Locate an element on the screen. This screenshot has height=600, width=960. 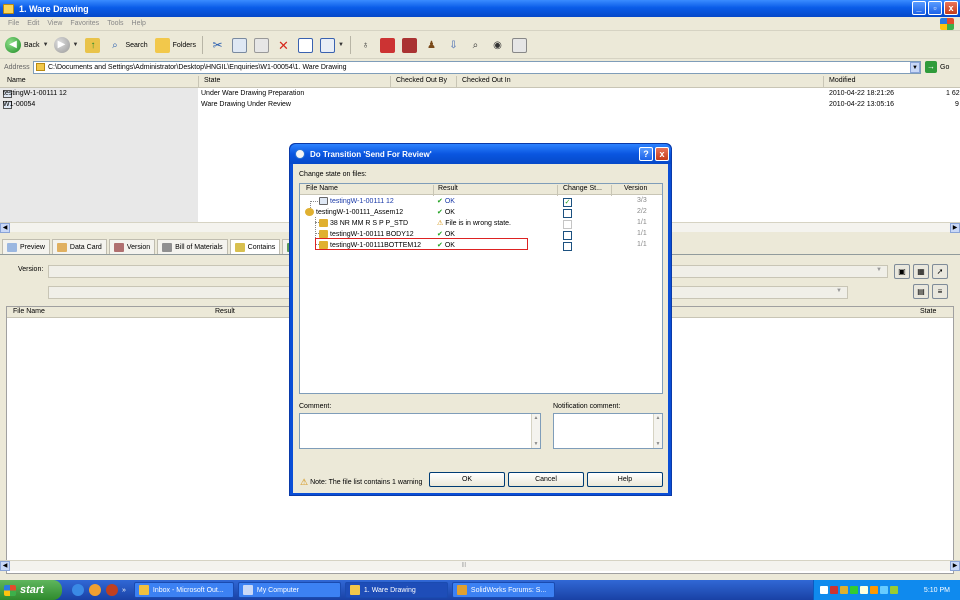
scroll-thumb-grip-icon: ||| is located at coordinates (464, 565).